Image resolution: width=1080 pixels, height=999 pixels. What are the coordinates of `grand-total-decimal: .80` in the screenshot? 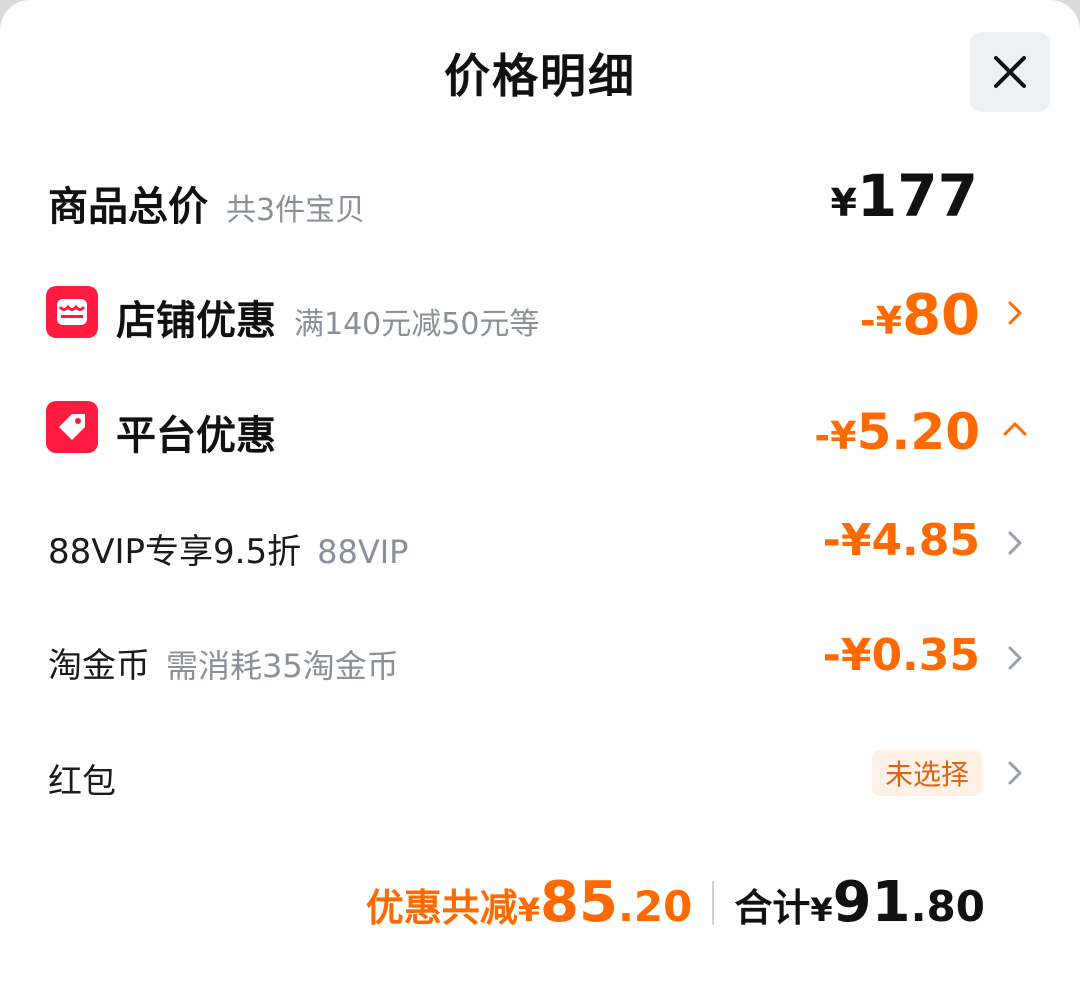 It's located at (947, 906).